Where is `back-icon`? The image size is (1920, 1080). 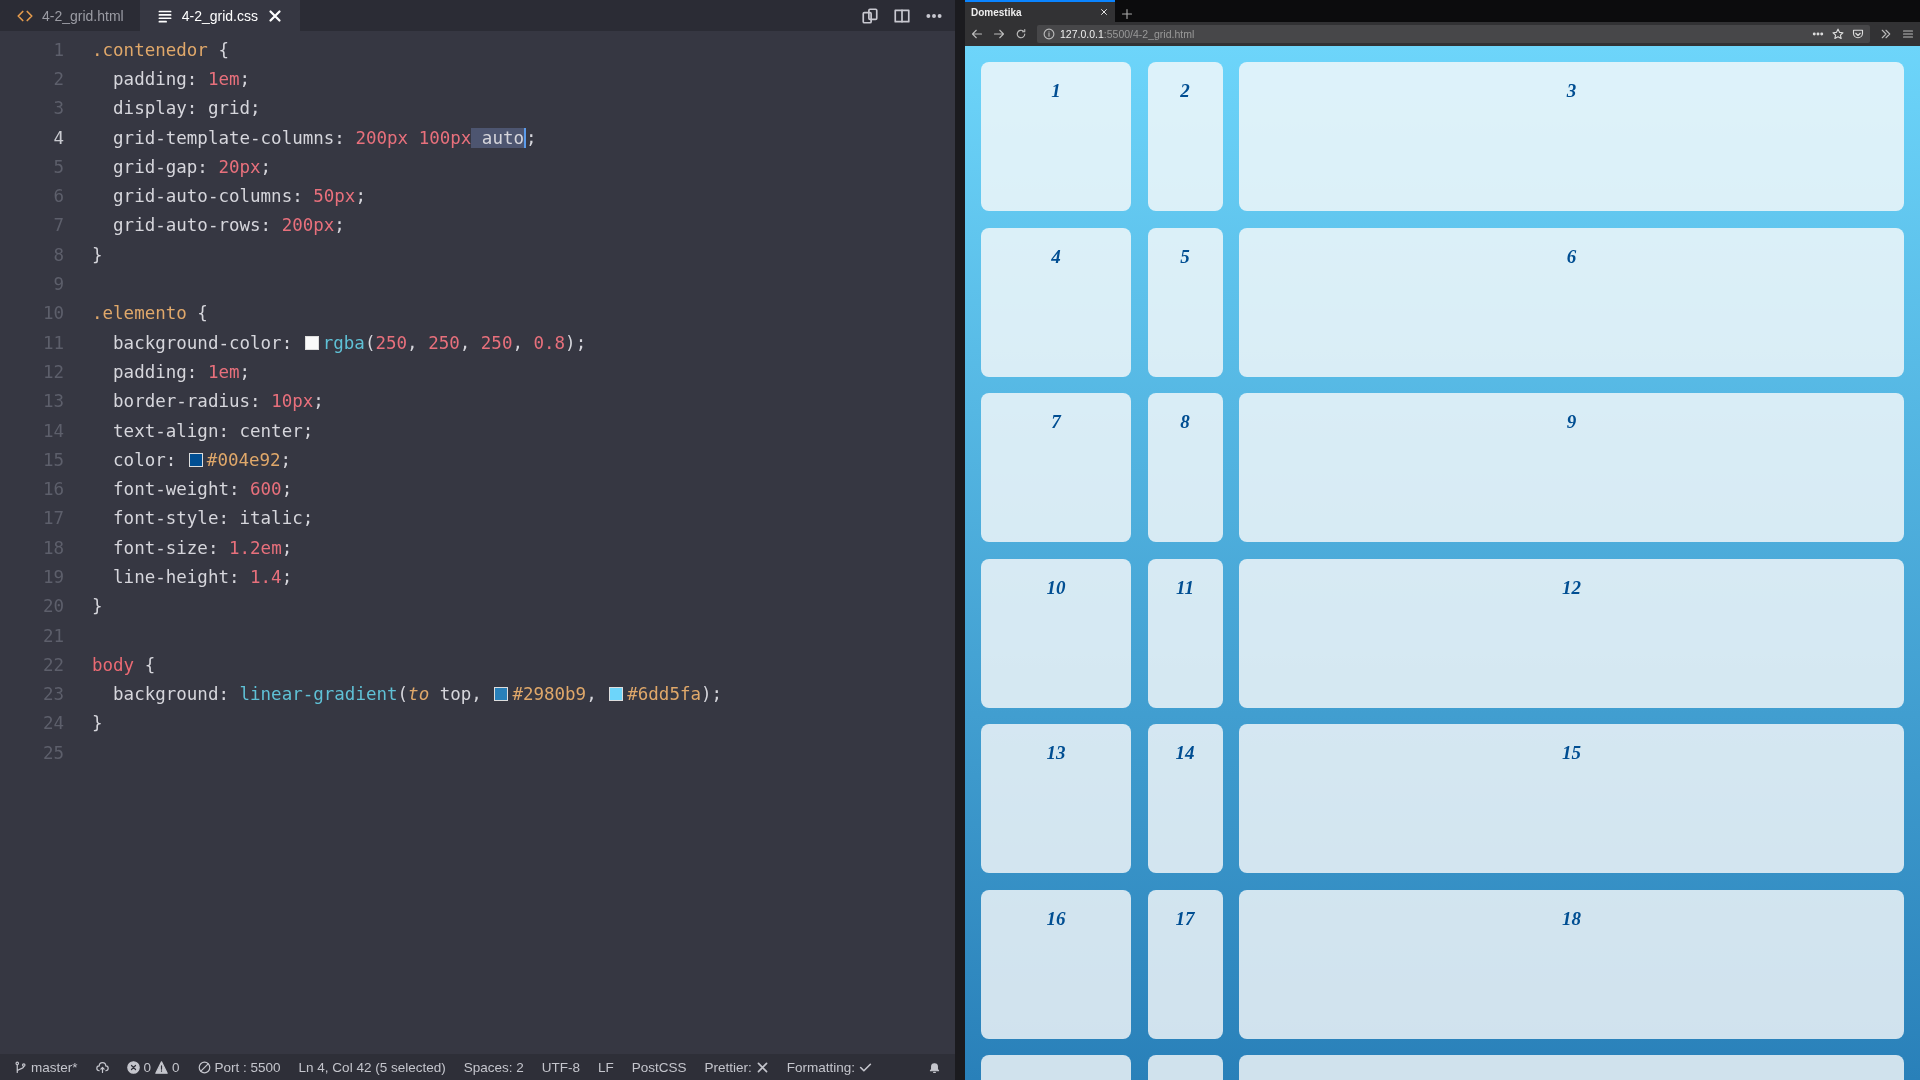 back-icon is located at coordinates (977, 34).